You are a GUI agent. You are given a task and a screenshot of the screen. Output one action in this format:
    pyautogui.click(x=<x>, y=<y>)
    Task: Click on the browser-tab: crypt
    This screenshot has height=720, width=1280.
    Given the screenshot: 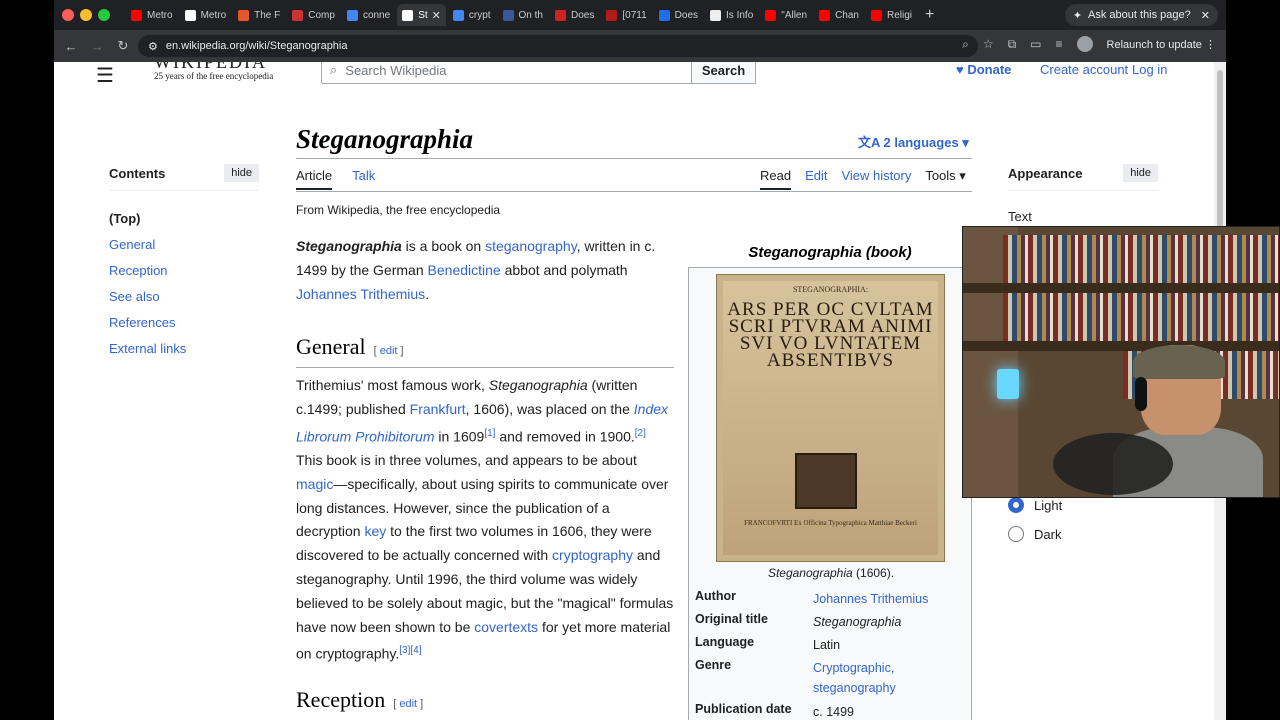 What is the action you would take?
    pyautogui.click(x=472, y=15)
    